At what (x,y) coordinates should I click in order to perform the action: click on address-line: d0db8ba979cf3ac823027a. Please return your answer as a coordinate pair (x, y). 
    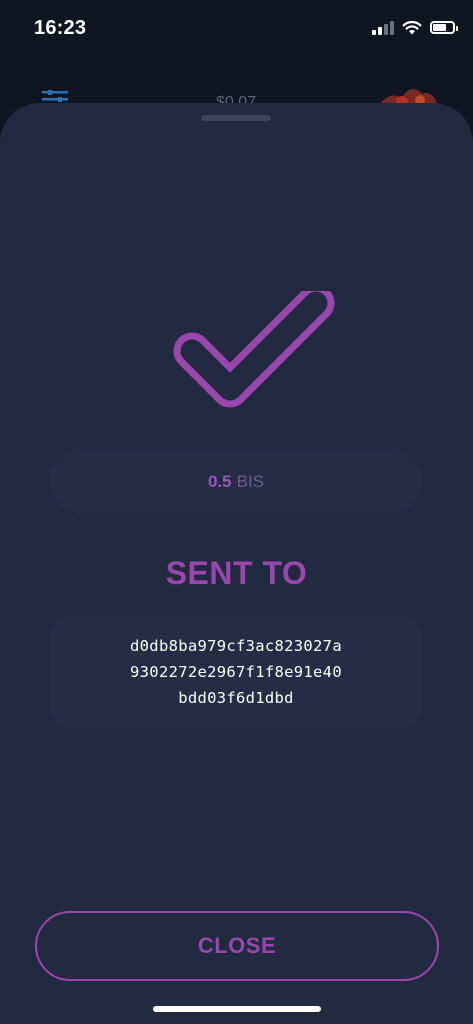
    Looking at the image, I should click on (236, 646).